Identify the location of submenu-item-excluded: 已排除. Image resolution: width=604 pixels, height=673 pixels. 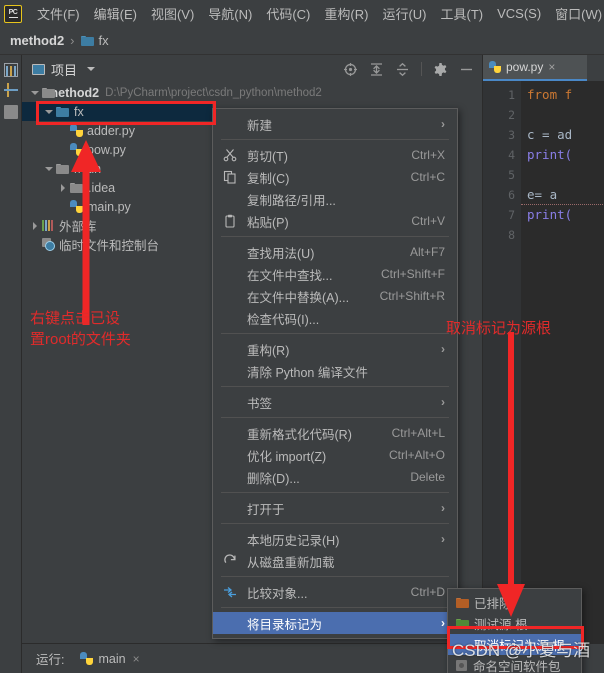
(514, 602).